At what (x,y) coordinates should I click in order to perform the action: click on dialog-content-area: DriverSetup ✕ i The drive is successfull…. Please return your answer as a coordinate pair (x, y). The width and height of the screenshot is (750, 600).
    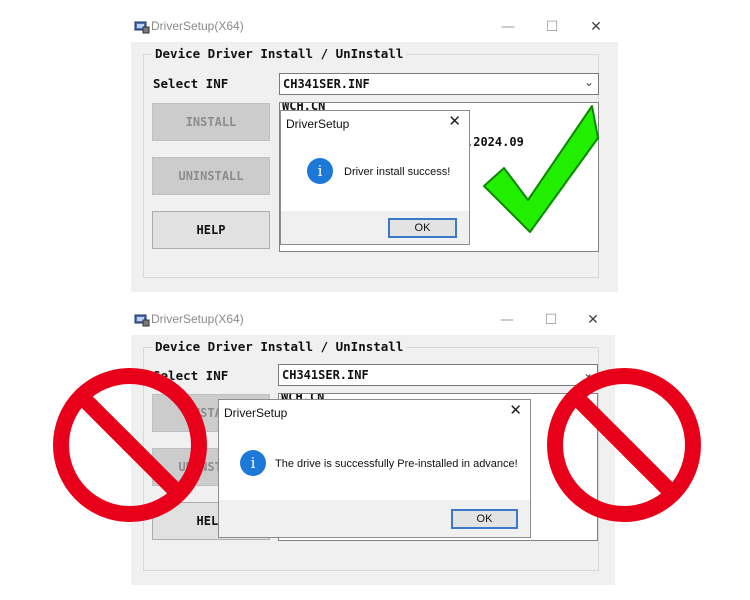
    Looking at the image, I should click on (374, 450).